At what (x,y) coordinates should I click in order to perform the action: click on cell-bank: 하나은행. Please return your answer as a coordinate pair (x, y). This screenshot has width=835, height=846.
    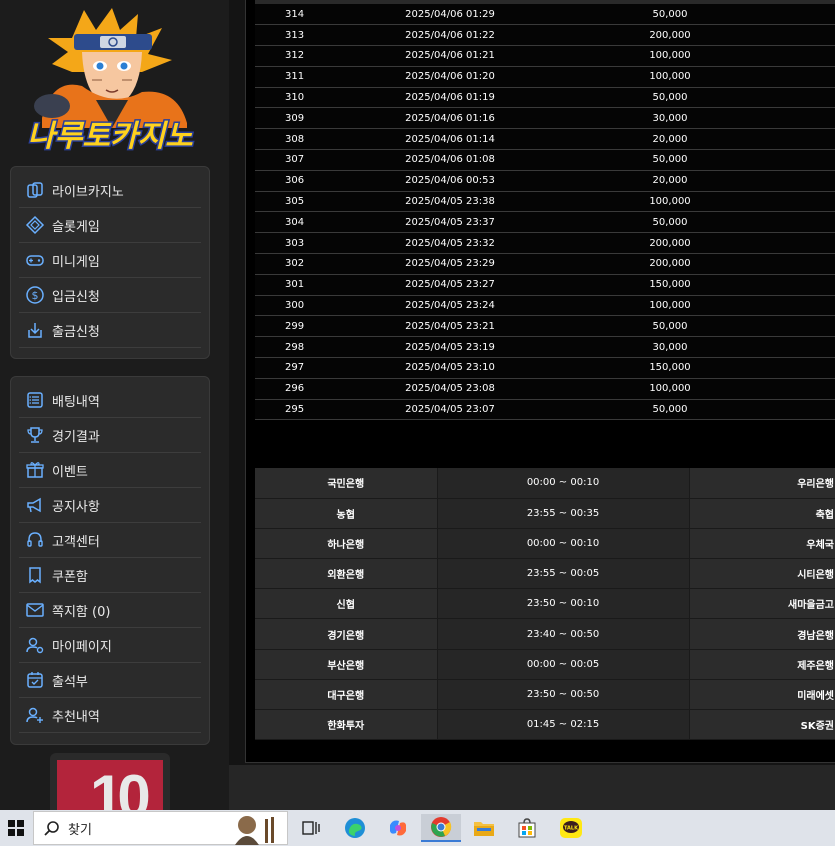
    Looking at the image, I should click on (346, 544).